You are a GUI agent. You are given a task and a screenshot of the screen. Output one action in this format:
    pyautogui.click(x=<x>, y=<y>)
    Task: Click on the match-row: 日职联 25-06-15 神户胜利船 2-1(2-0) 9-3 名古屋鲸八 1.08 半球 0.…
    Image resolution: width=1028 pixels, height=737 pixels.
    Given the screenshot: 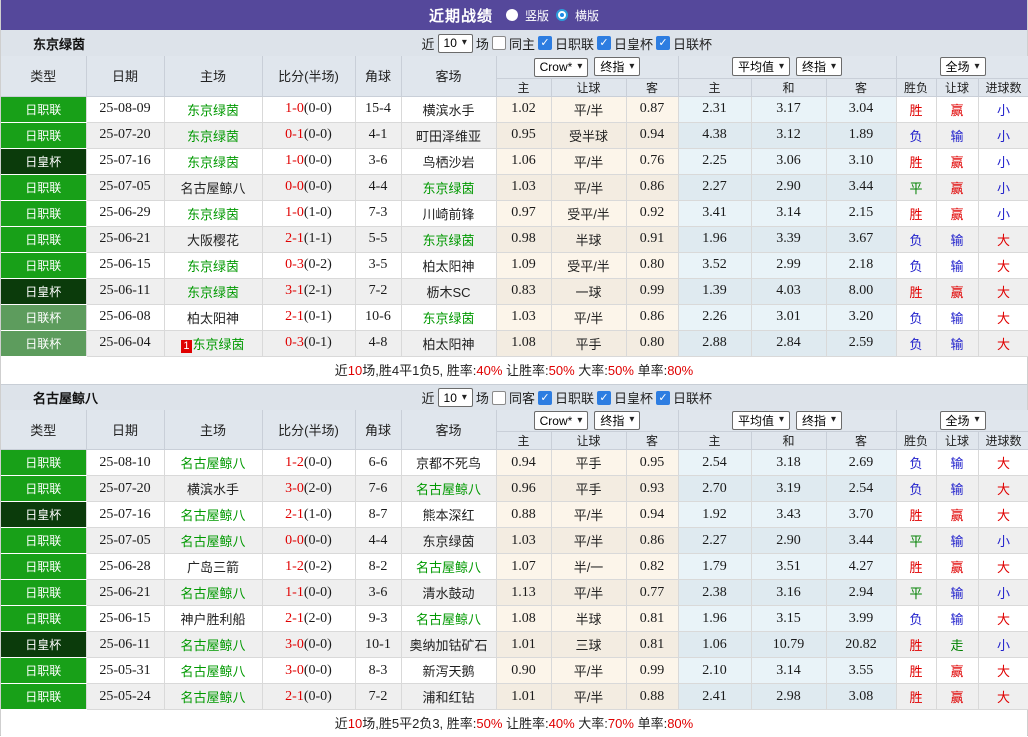 What is the action you would take?
    pyautogui.click(x=514, y=618)
    